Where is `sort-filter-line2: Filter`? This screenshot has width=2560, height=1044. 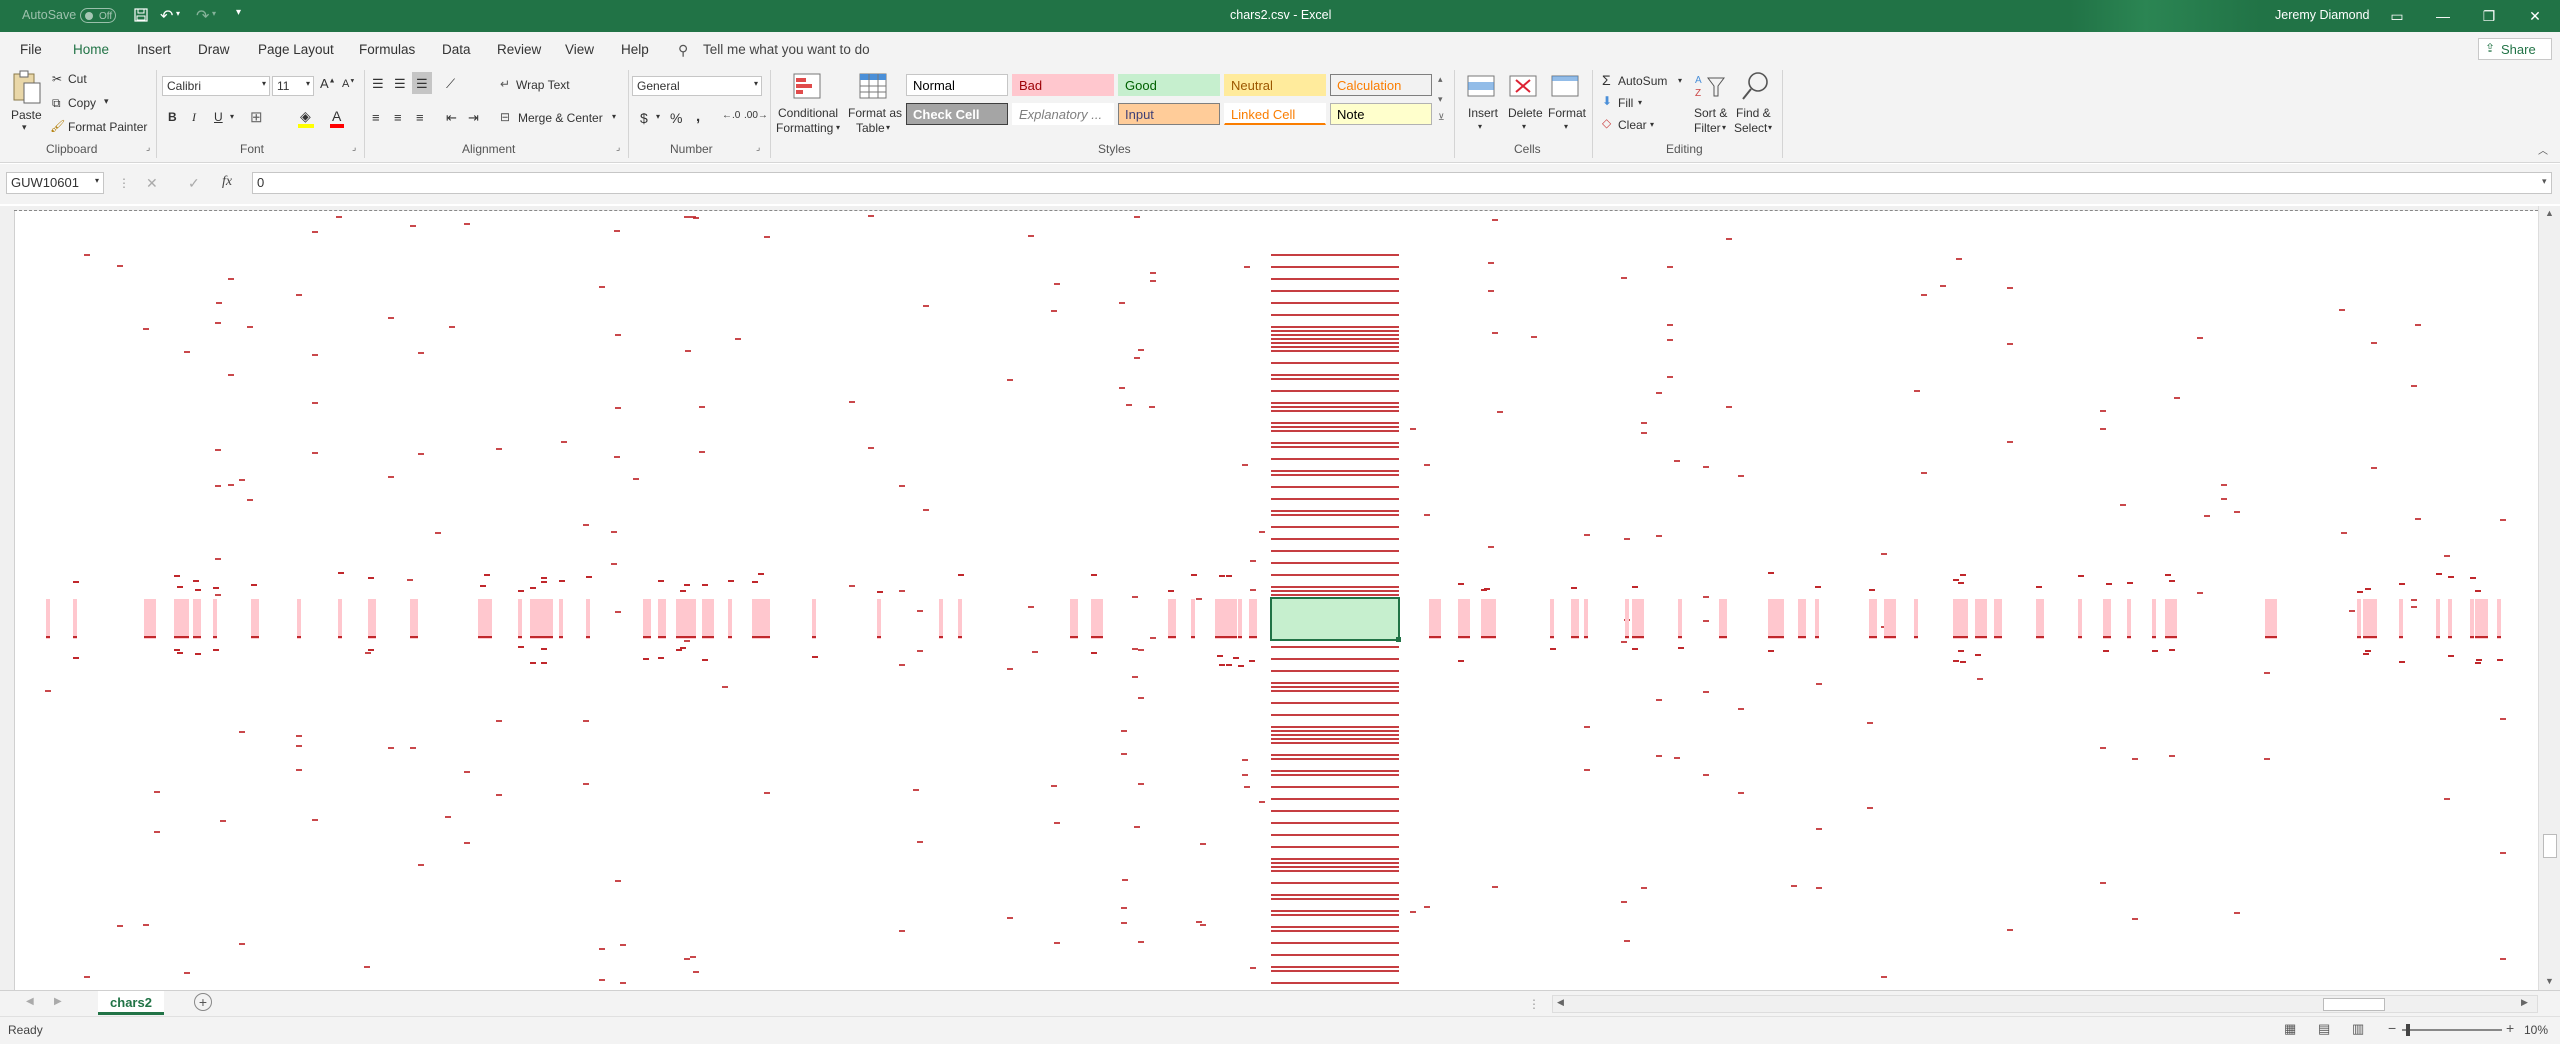
sort-filter-line2: Filter is located at coordinates (1707, 128).